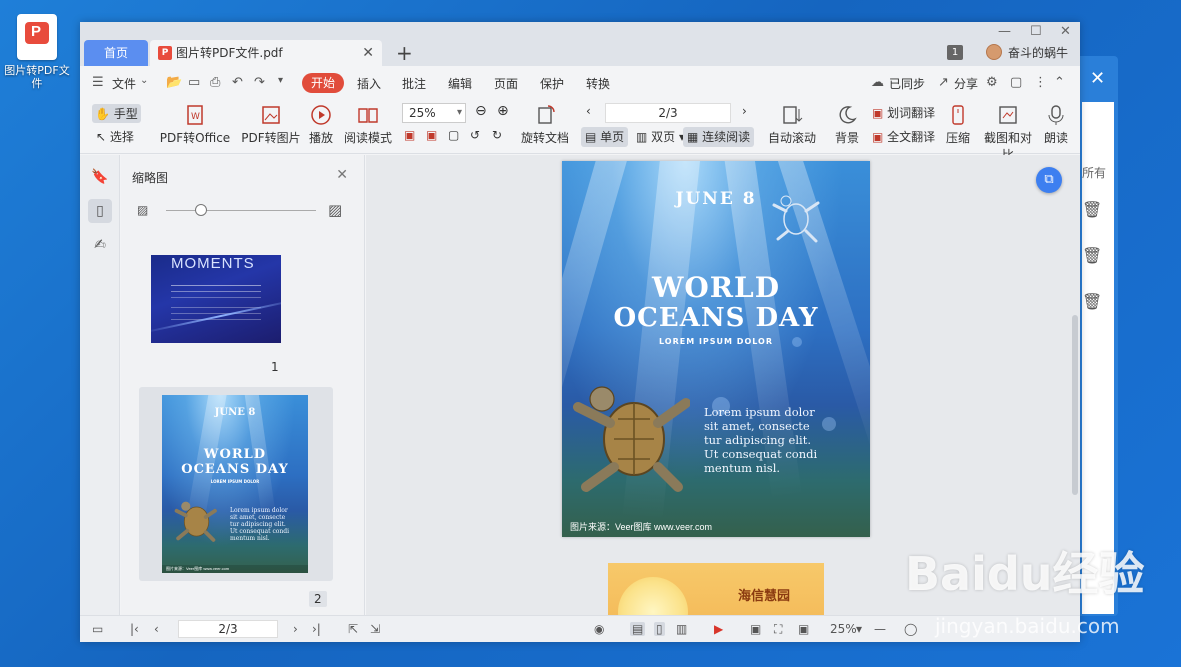 This screenshot has width=1181, height=667. Describe the element at coordinates (404, 53) in the screenshot. I see `new-tab-button: +` at that location.